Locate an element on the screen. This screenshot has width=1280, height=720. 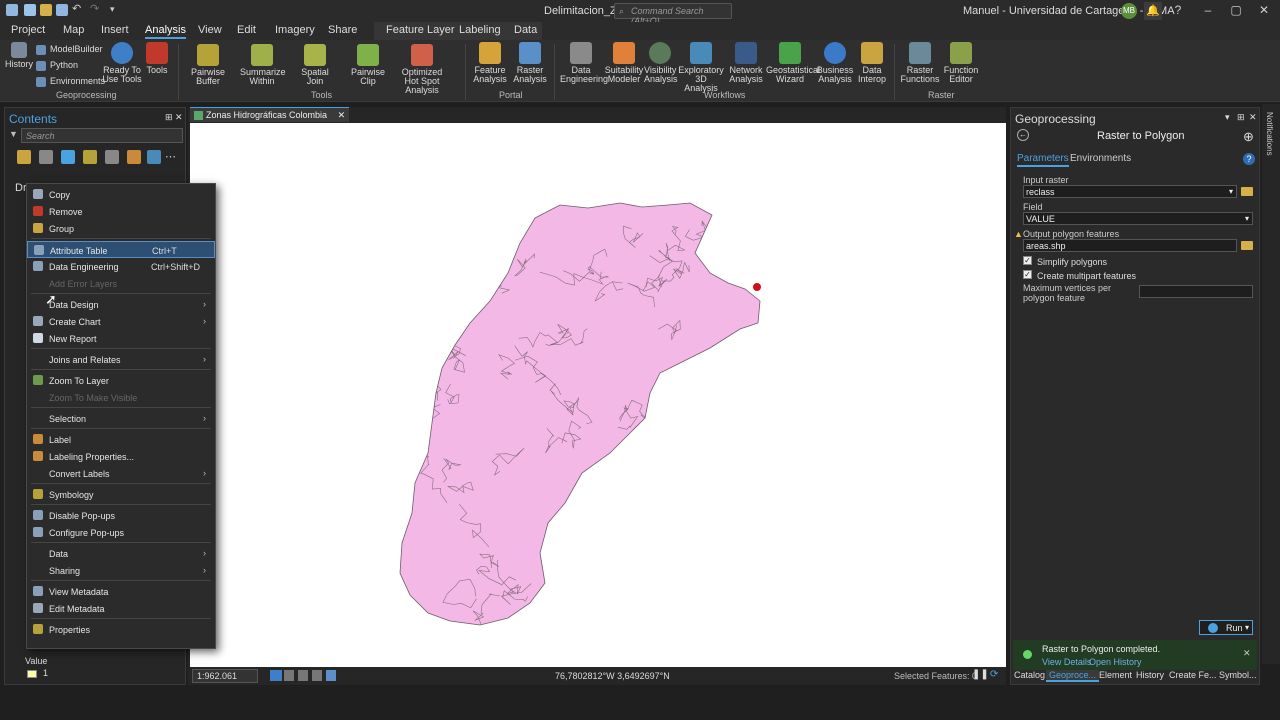
help-button: ? is located at coordinates (1178, 10).